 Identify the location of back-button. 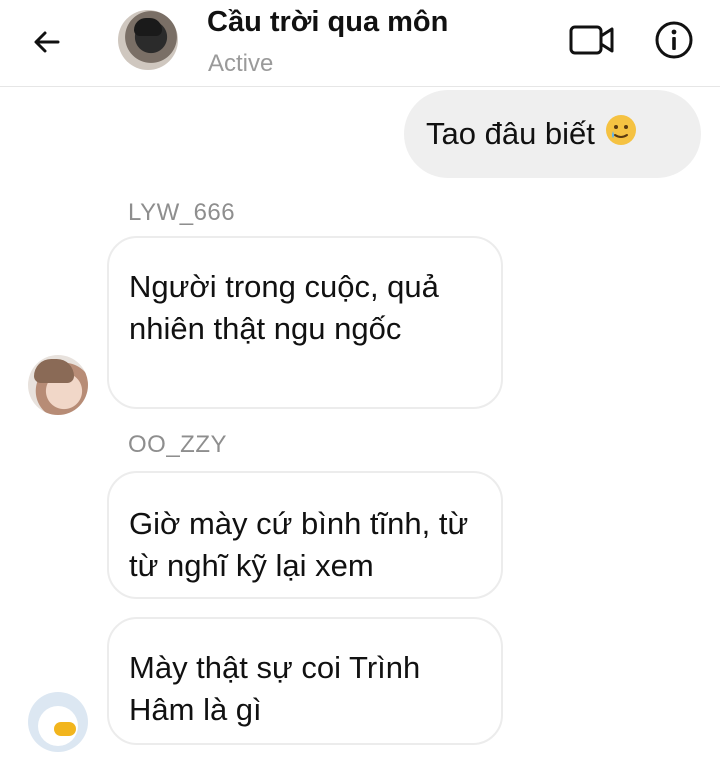
(47, 42).